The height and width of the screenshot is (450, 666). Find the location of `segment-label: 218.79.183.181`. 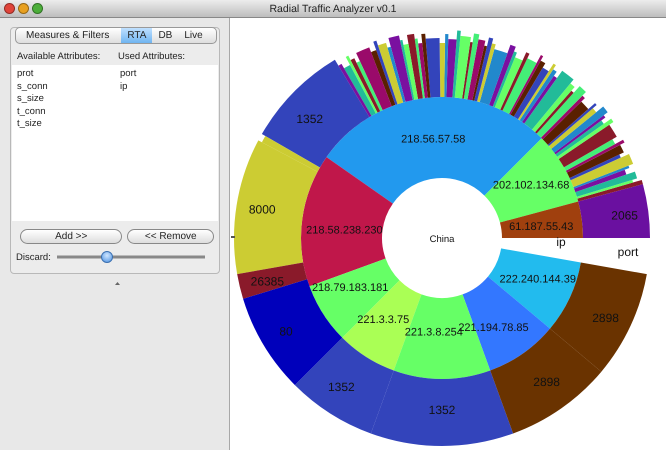

segment-label: 218.79.183.181 is located at coordinates (350, 288).